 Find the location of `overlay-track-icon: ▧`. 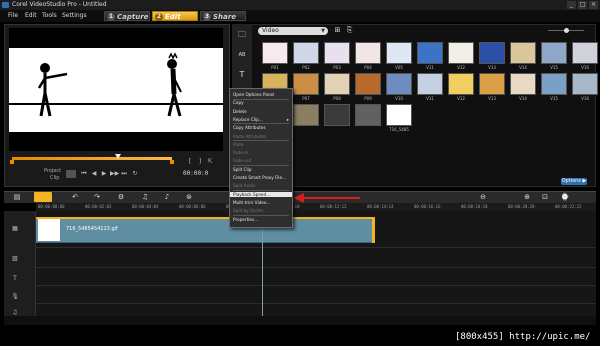

overlay-track-icon: ▧ is located at coordinates (15, 259).